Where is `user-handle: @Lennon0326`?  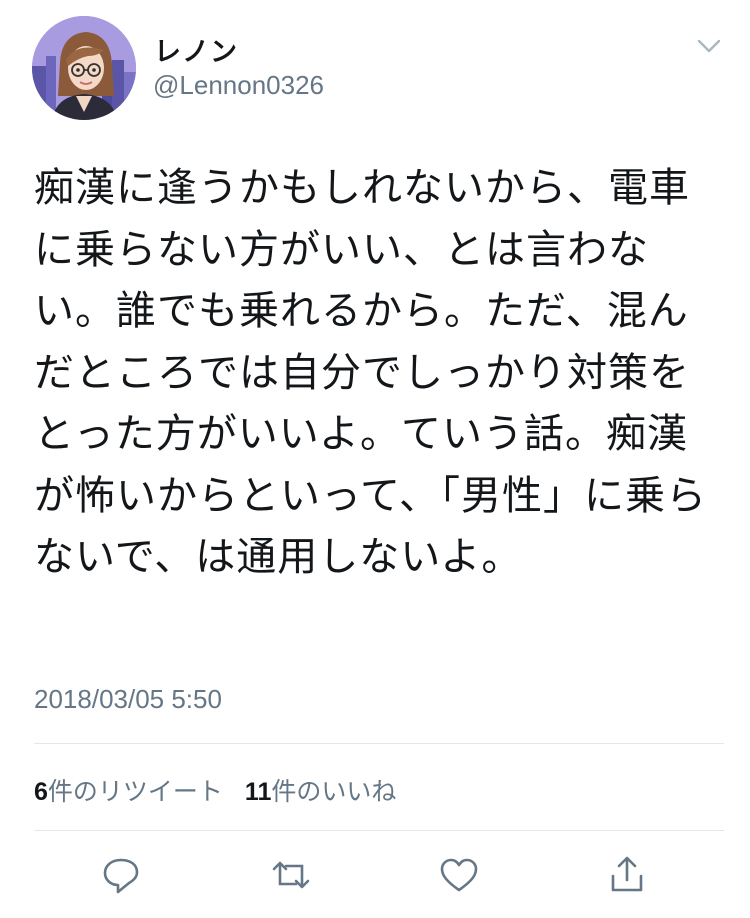
user-handle: @Lennon0326 is located at coordinates (238, 85).